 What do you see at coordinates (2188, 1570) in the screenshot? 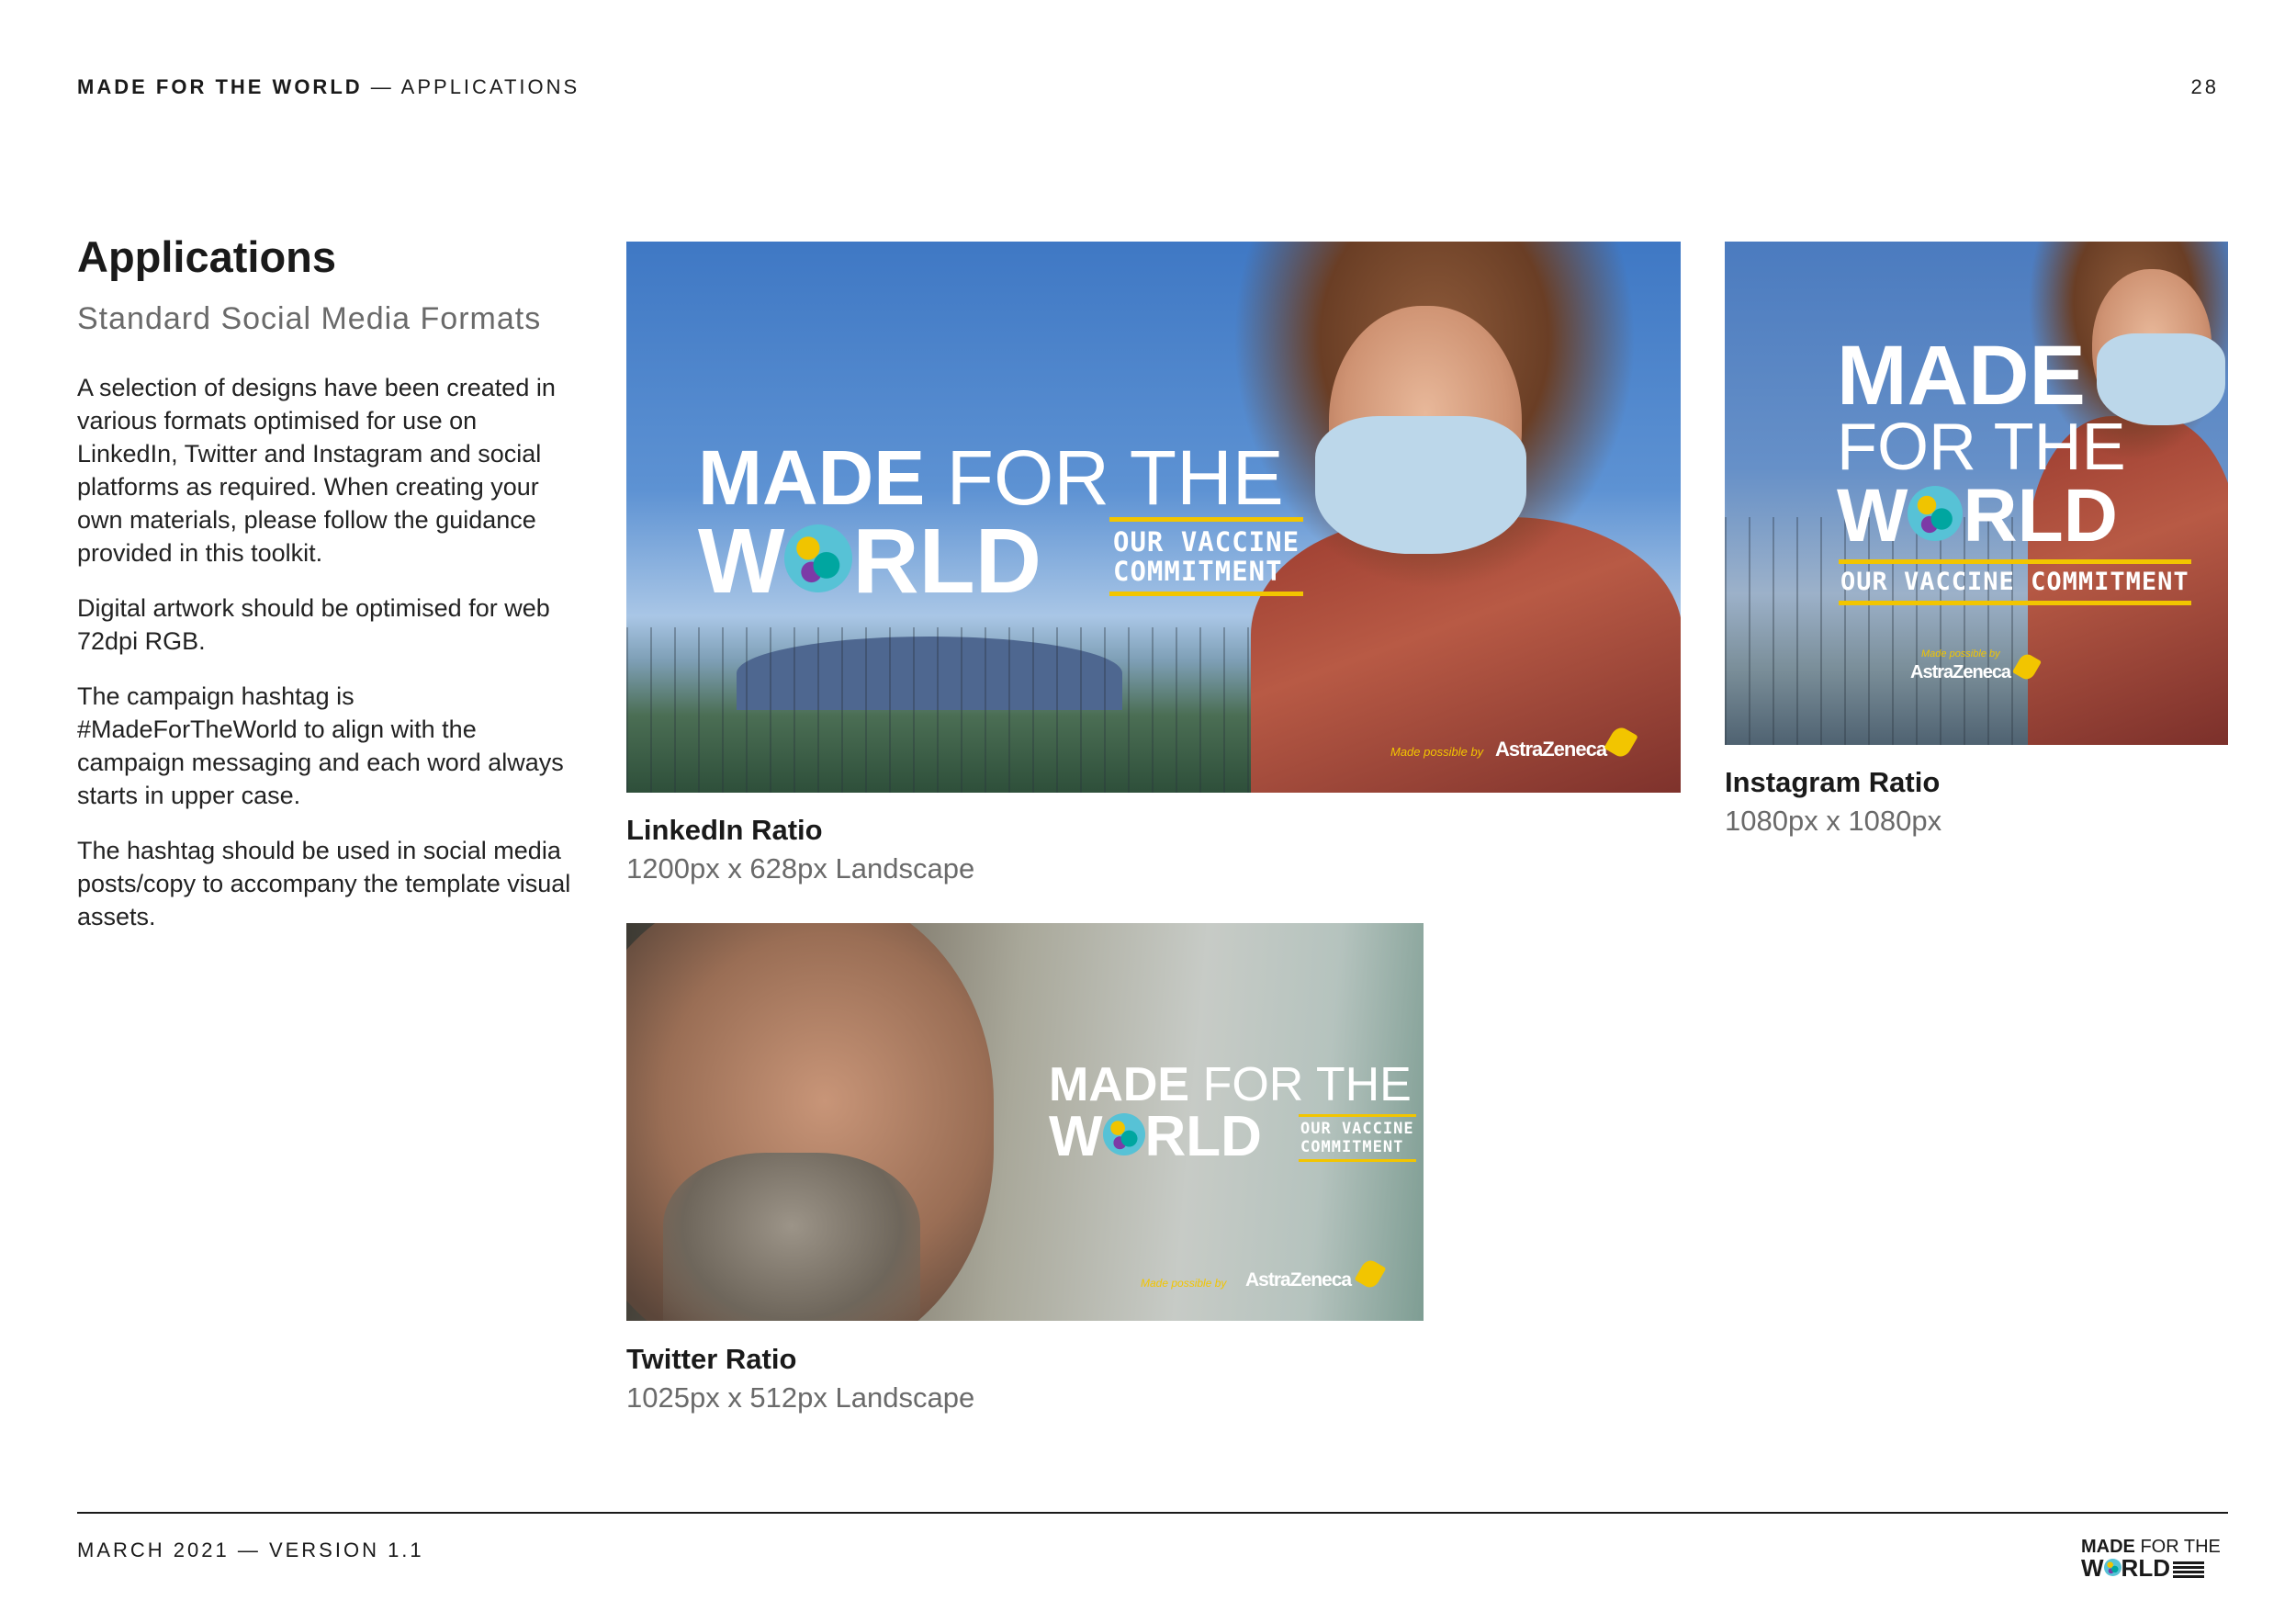
I see `footer-logo-tagline-mark` at bounding box center [2188, 1570].